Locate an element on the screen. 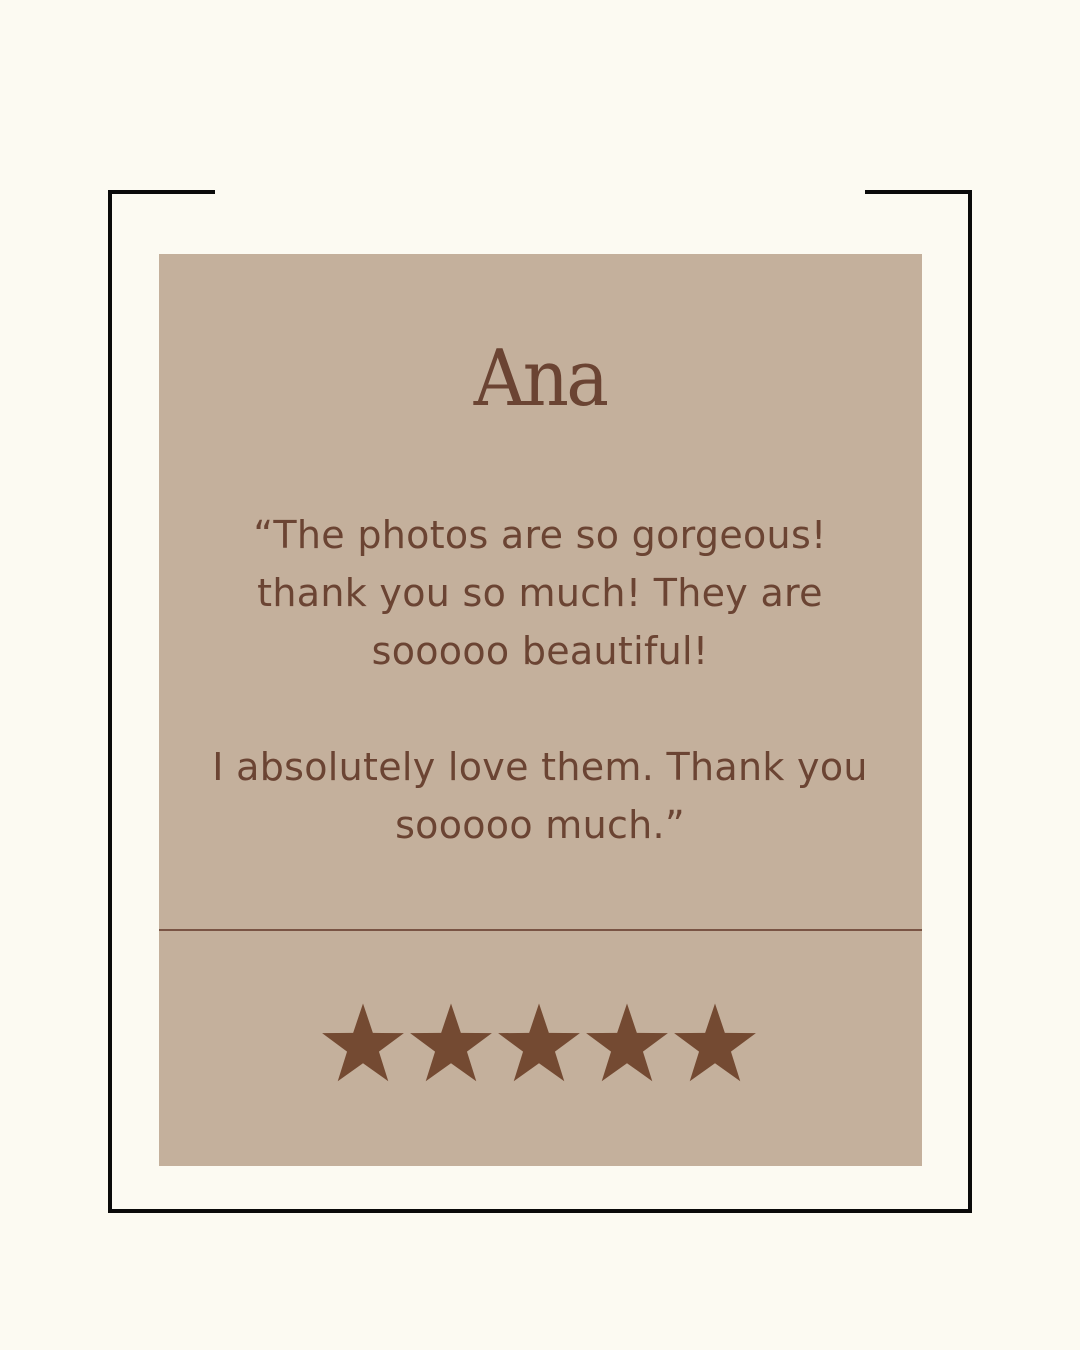  star-rating is located at coordinates (540, 1043).